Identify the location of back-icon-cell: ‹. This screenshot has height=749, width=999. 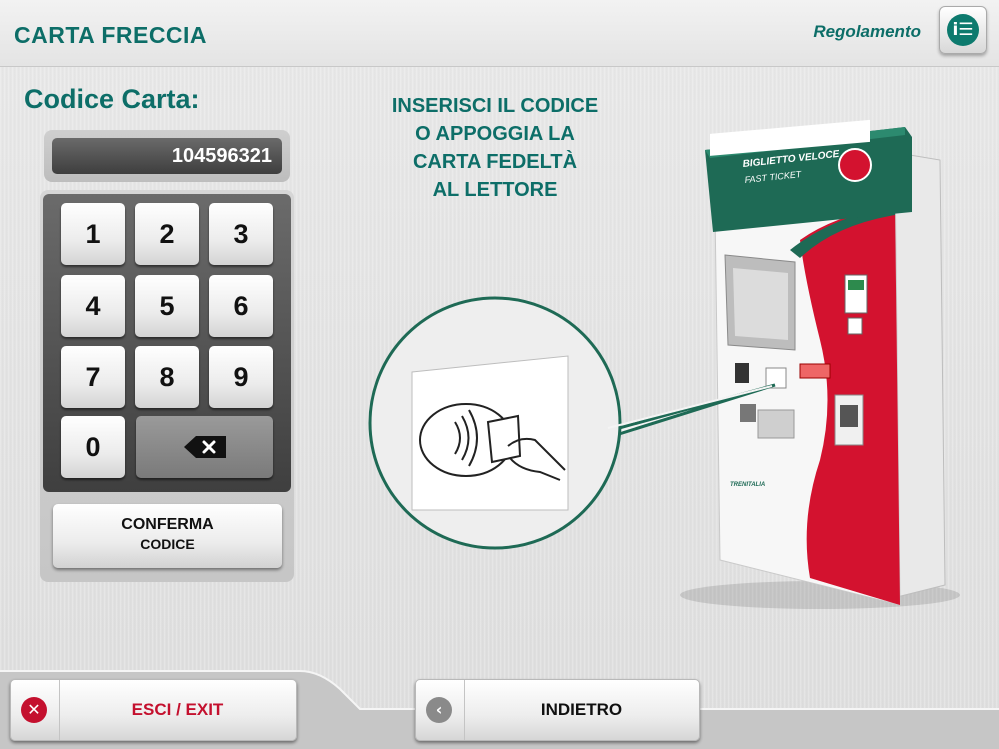
(440, 710).